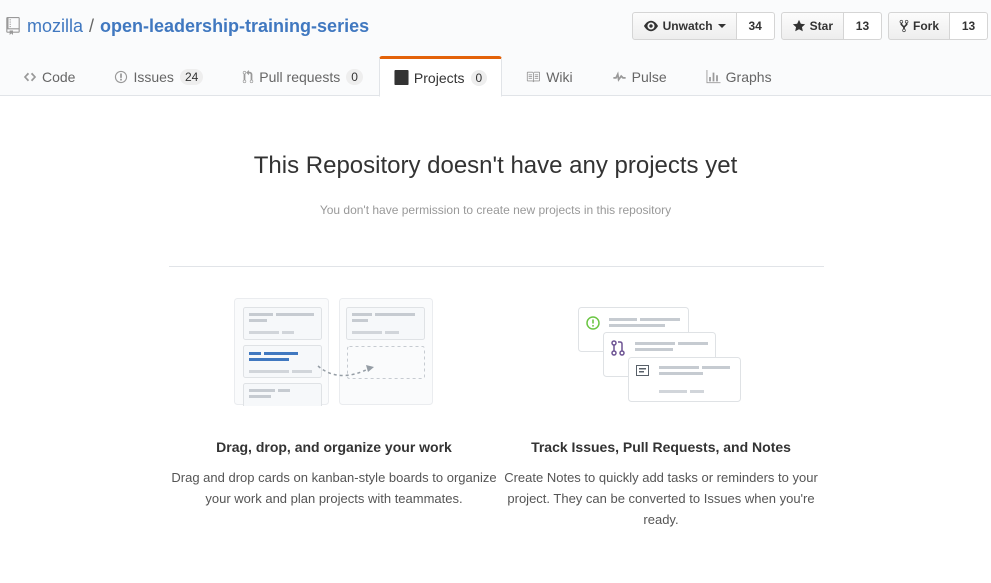  I want to click on feature-kanban-title: Drag, drop, and organize your work, so click(334, 447).